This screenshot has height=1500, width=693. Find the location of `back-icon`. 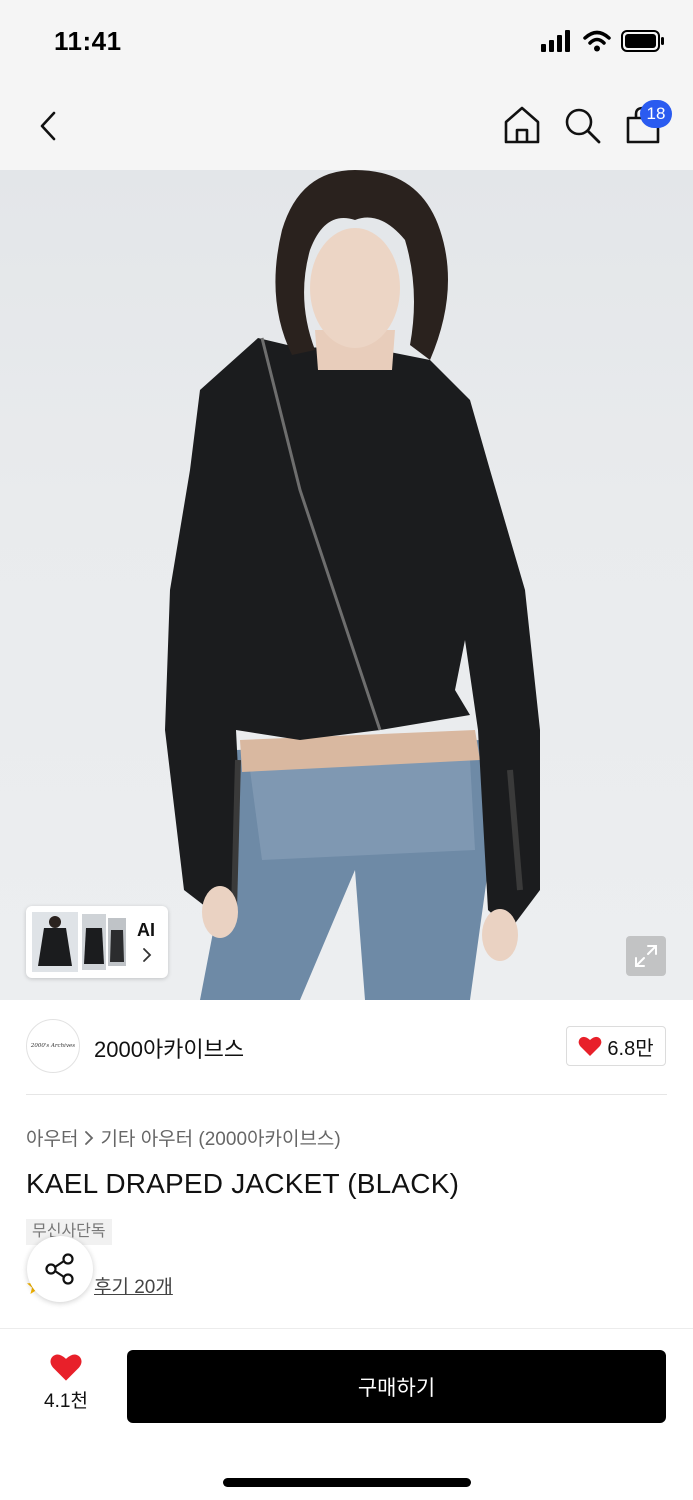

back-icon is located at coordinates (48, 126).